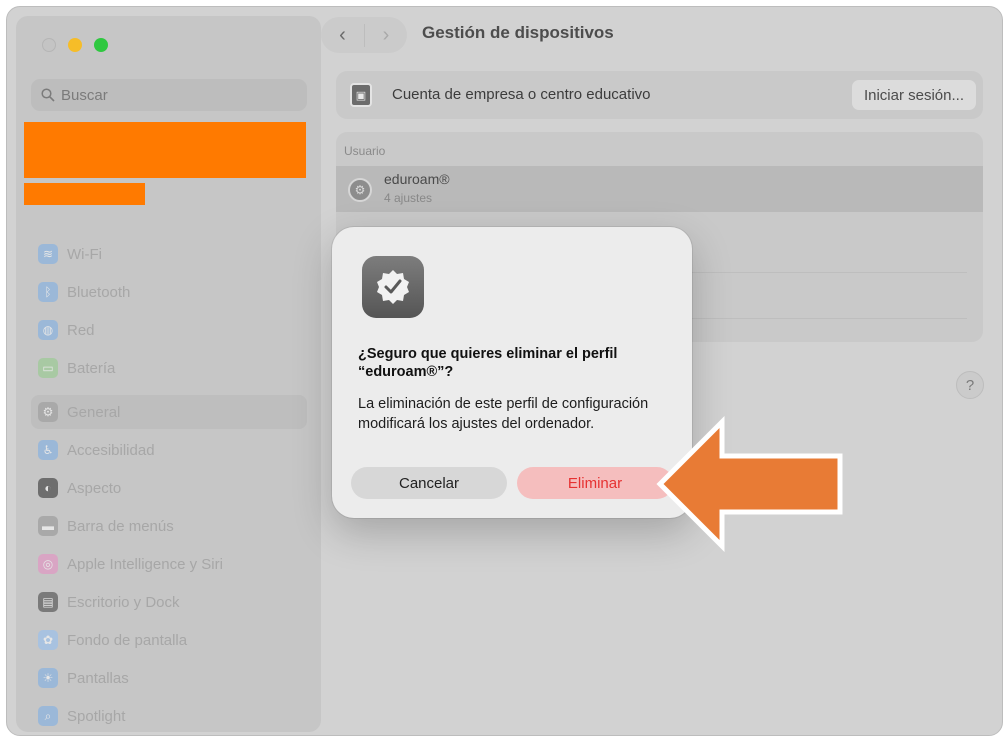  Describe the element at coordinates (385, 35) in the screenshot. I see `forward-button: ›` at that location.